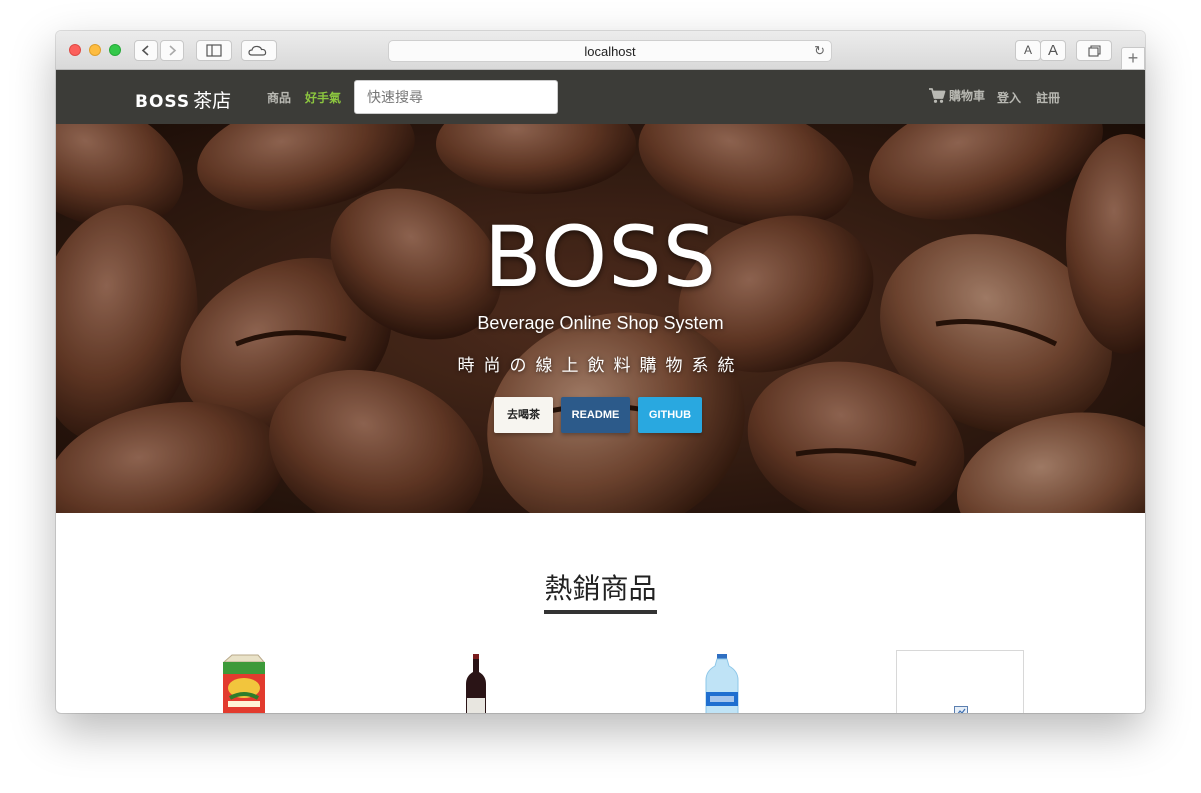 Image resolution: width=1201 pixels, height=793 pixels. I want to click on nav-link-products: 商品, so click(279, 97).